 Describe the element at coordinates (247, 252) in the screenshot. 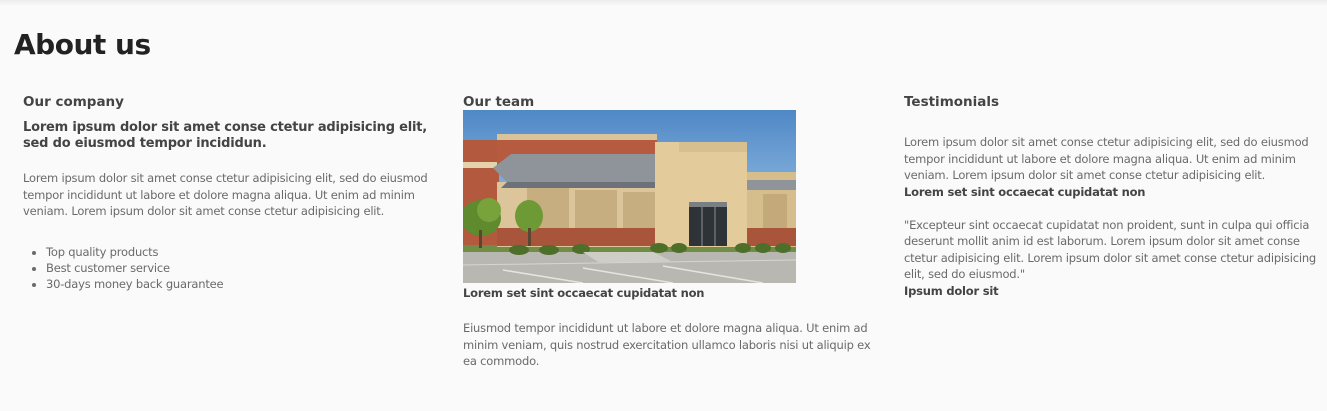

I see `list-item: Top quality products` at that location.